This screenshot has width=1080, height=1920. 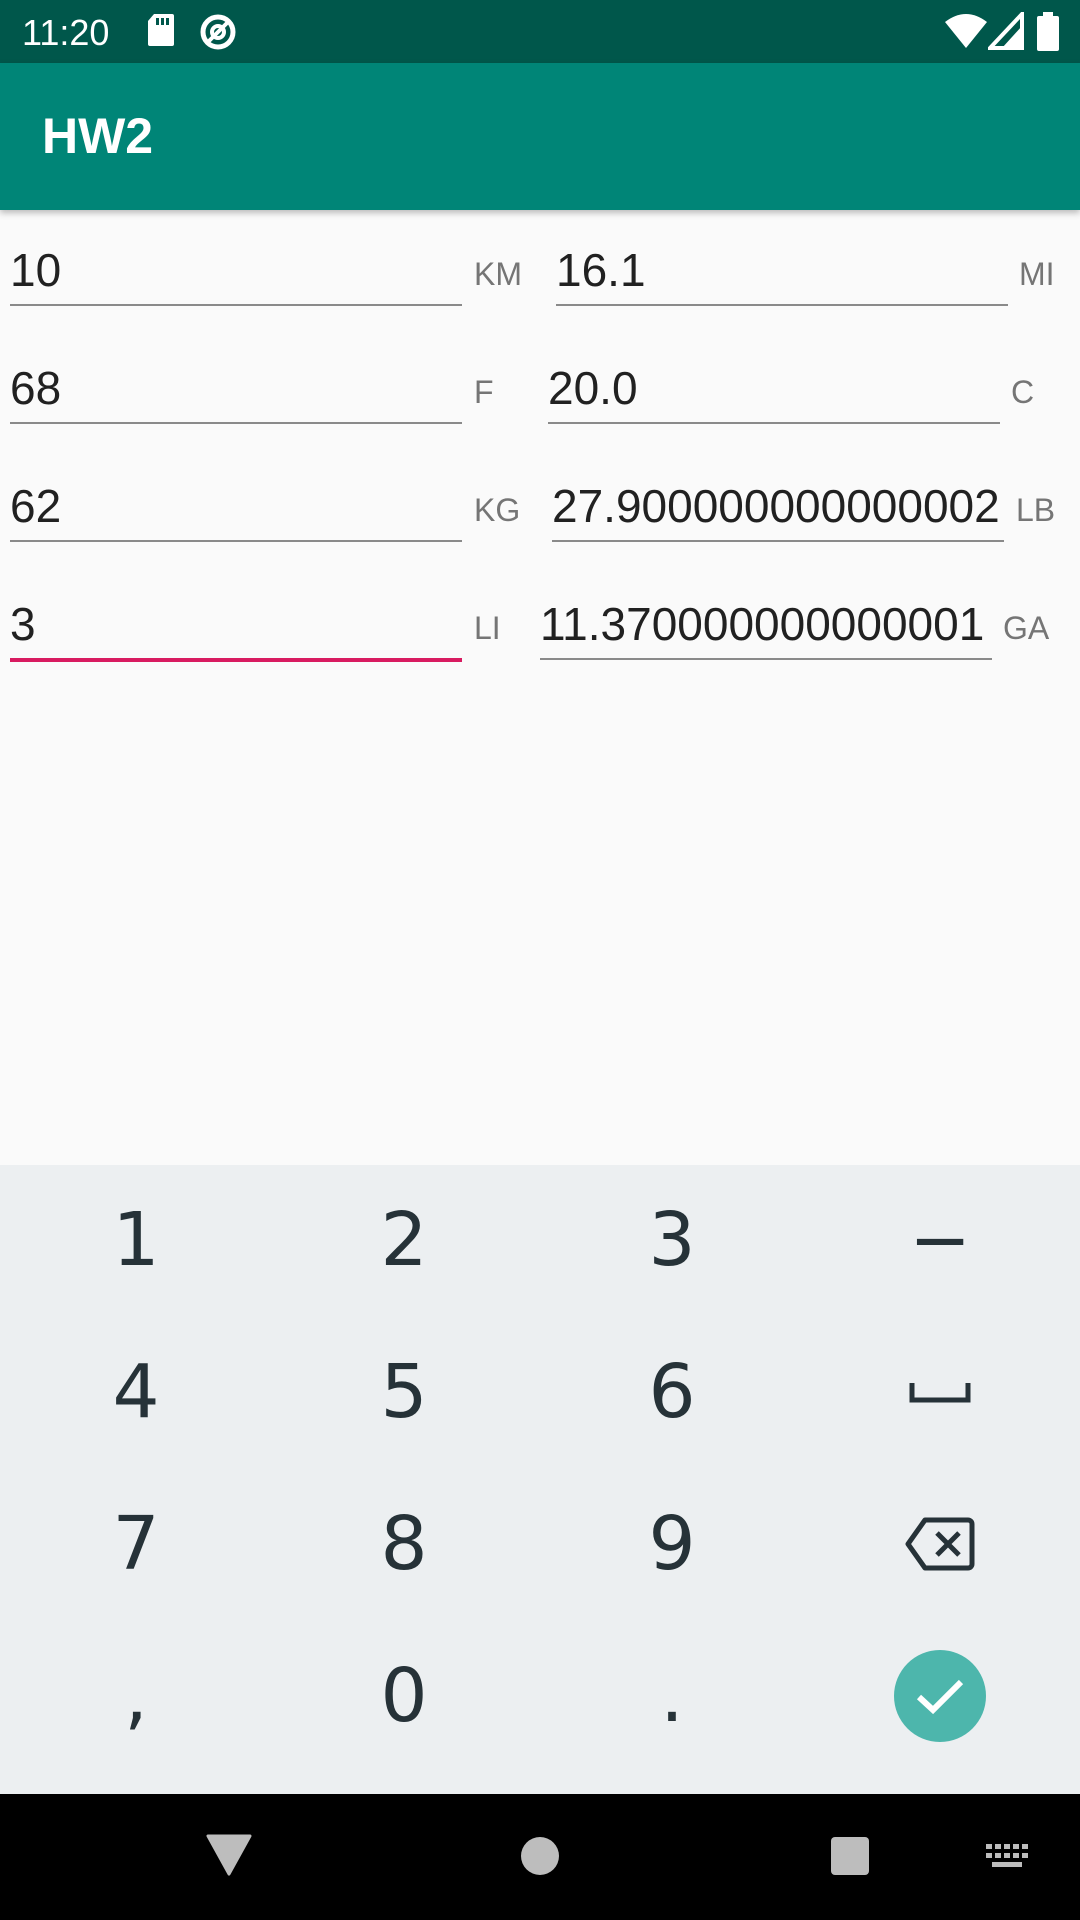 What do you see at coordinates (1048, 34) in the screenshot?
I see `battery-icon` at bounding box center [1048, 34].